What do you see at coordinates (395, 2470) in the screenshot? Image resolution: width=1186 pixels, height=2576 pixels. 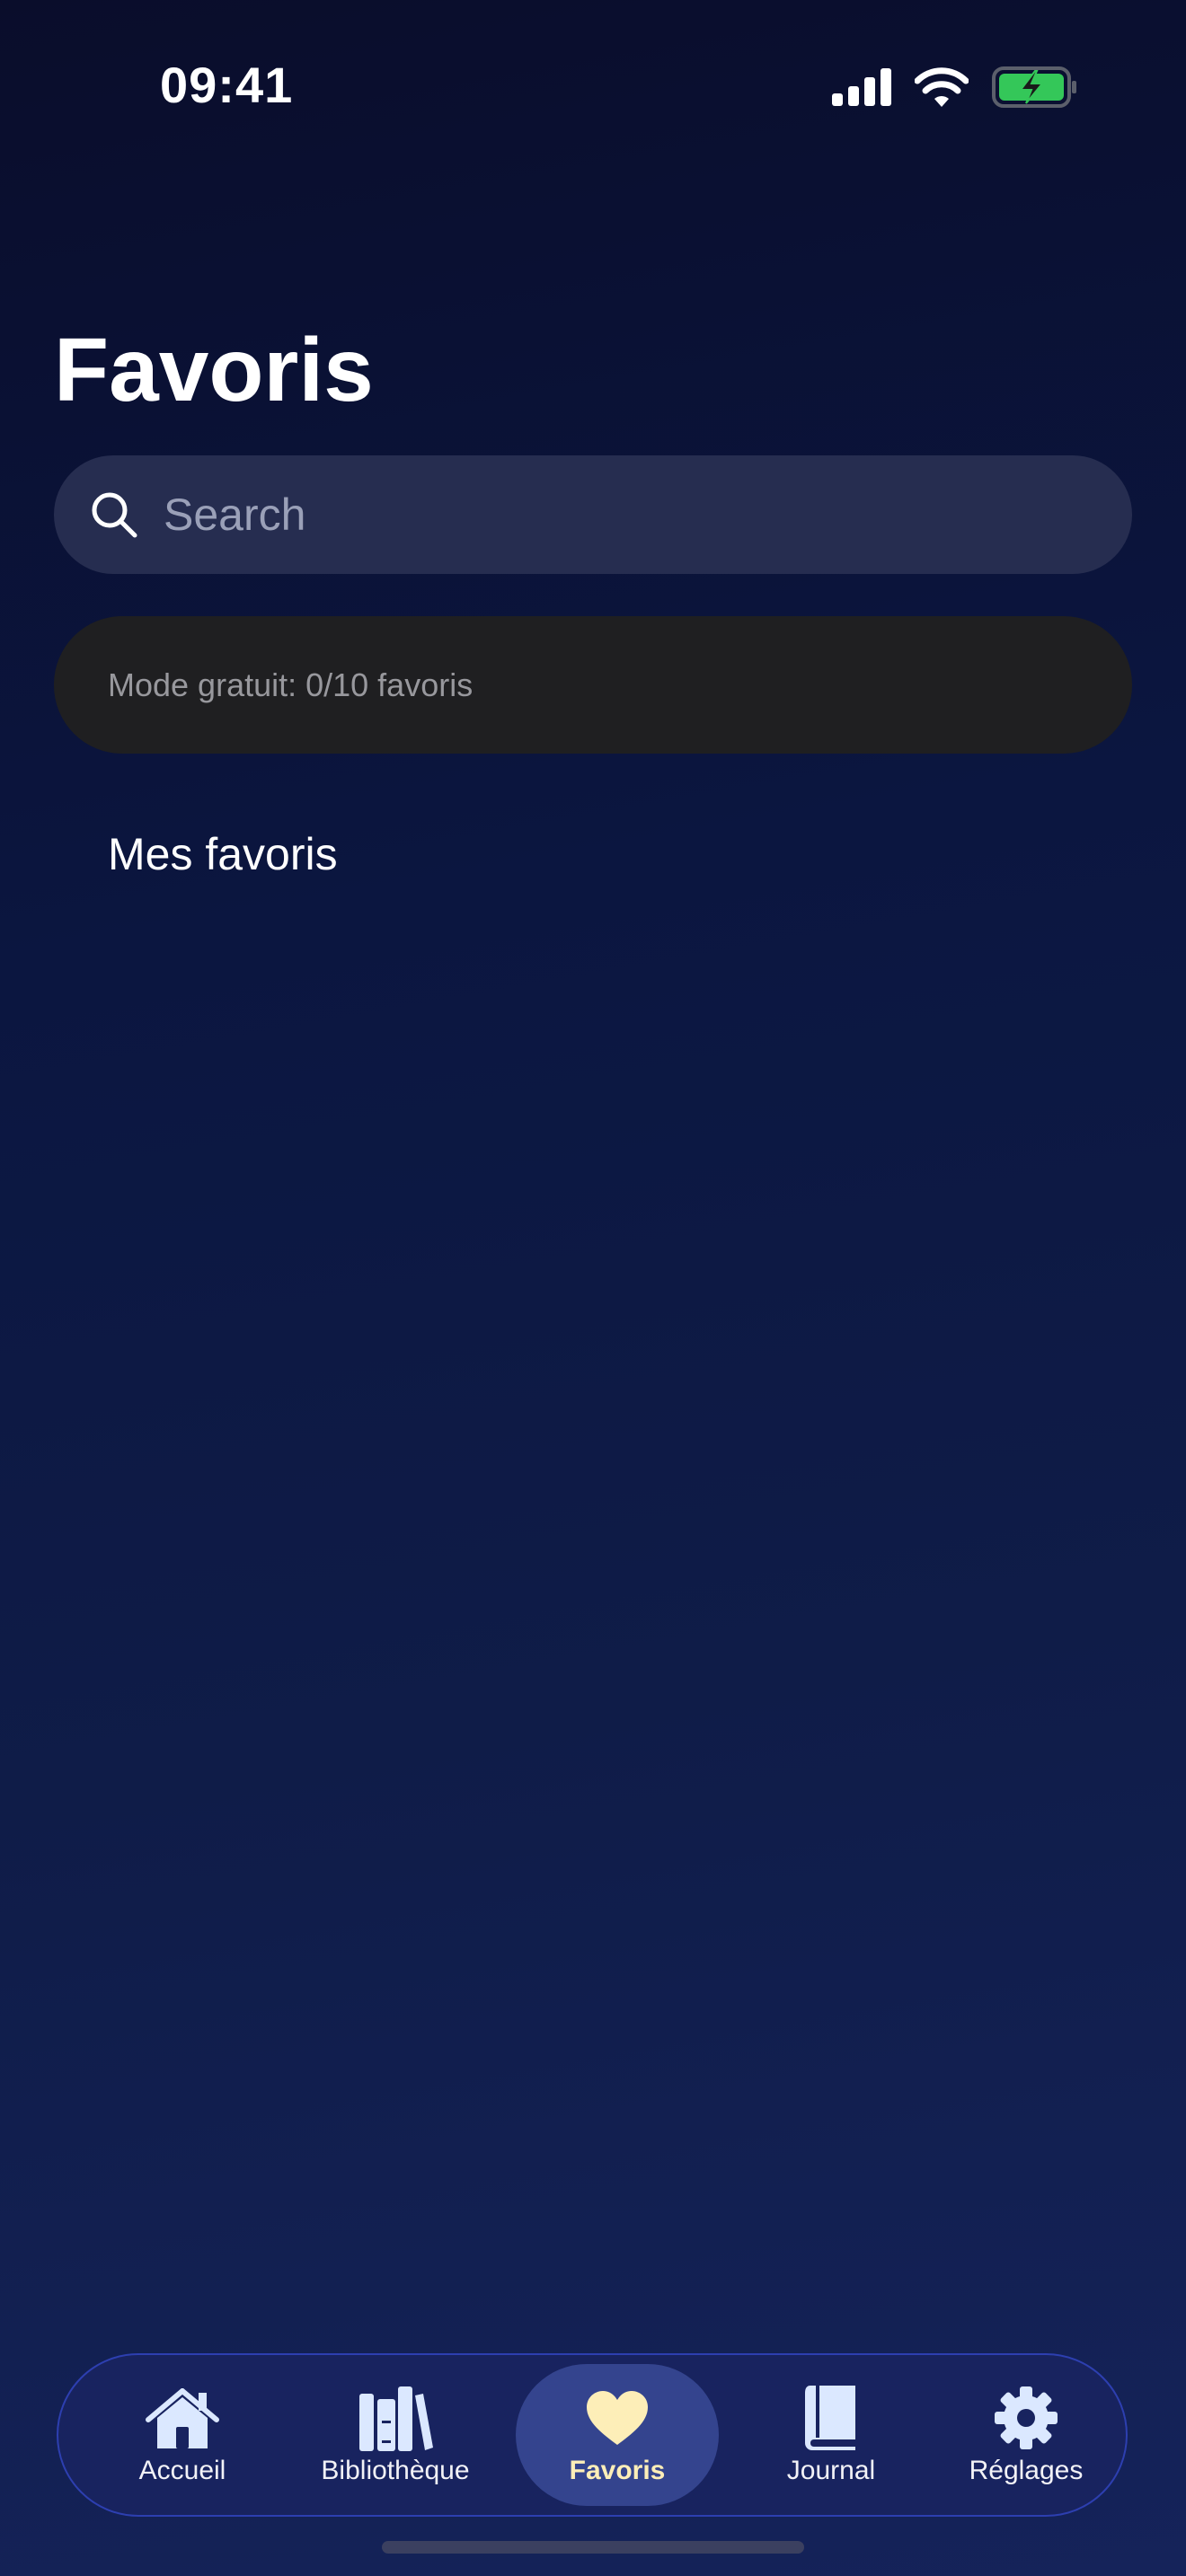 I see `tab-label: Bibliothèque` at bounding box center [395, 2470].